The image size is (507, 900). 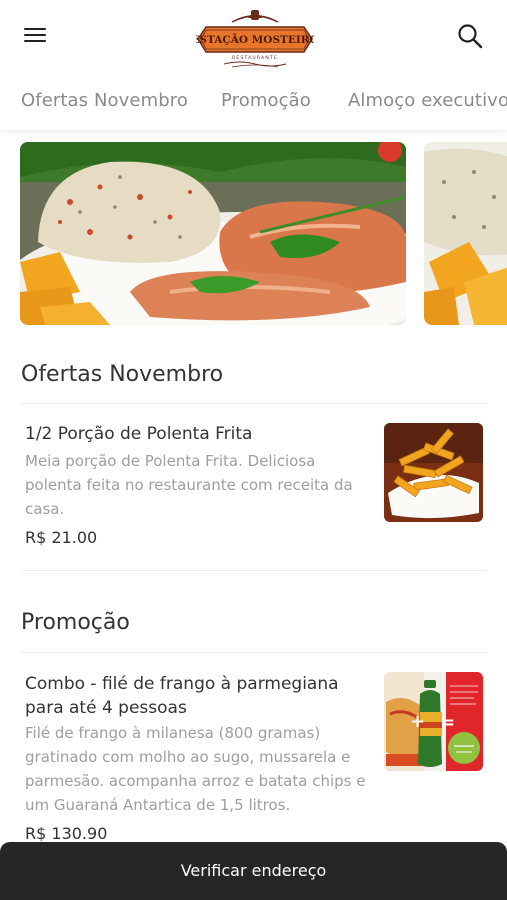 I want to click on item-price: R$ 21.00, so click(x=61, y=537).